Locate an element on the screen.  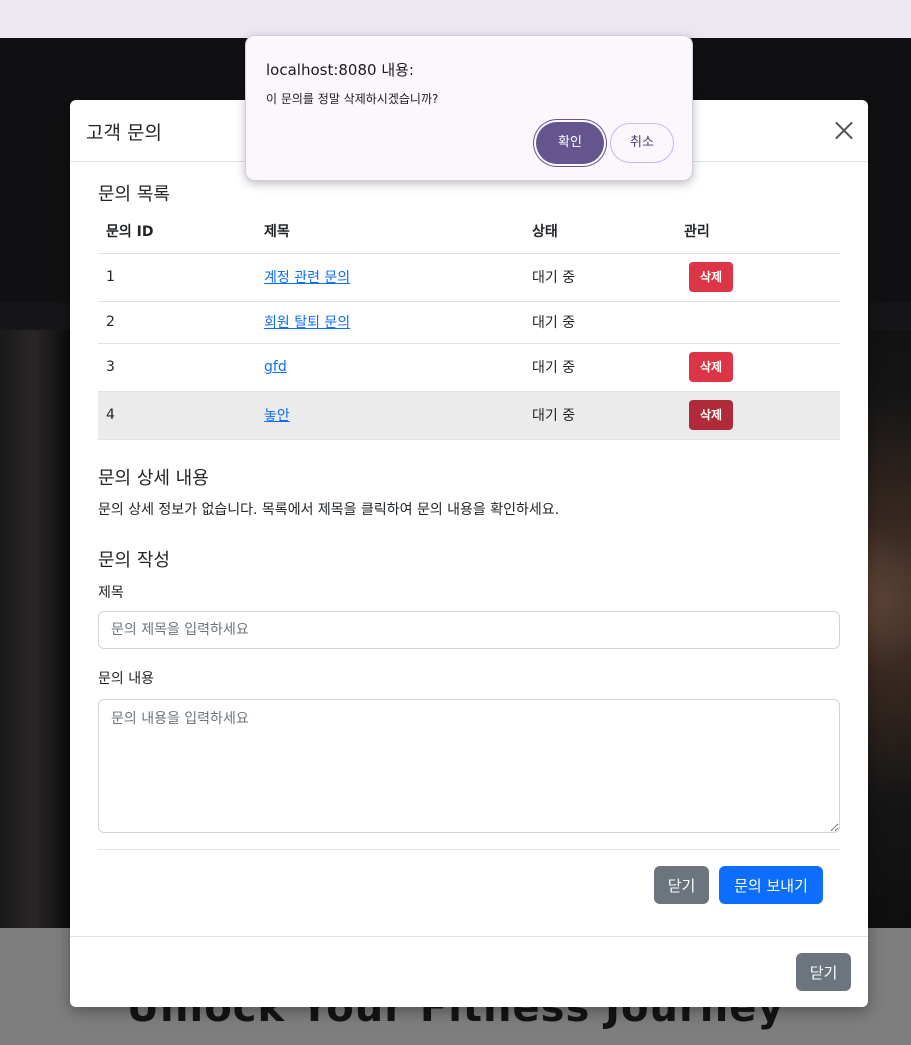
footer-close-button: 닫기 is located at coordinates (823, 972).